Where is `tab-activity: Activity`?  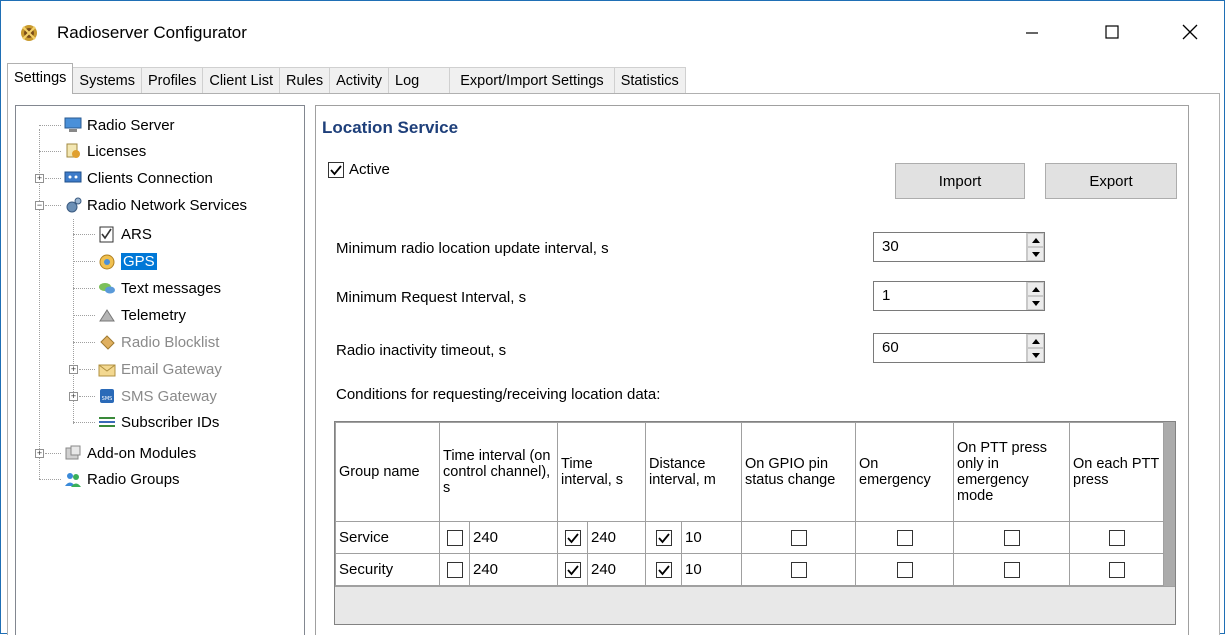 tab-activity: Activity is located at coordinates (359, 80).